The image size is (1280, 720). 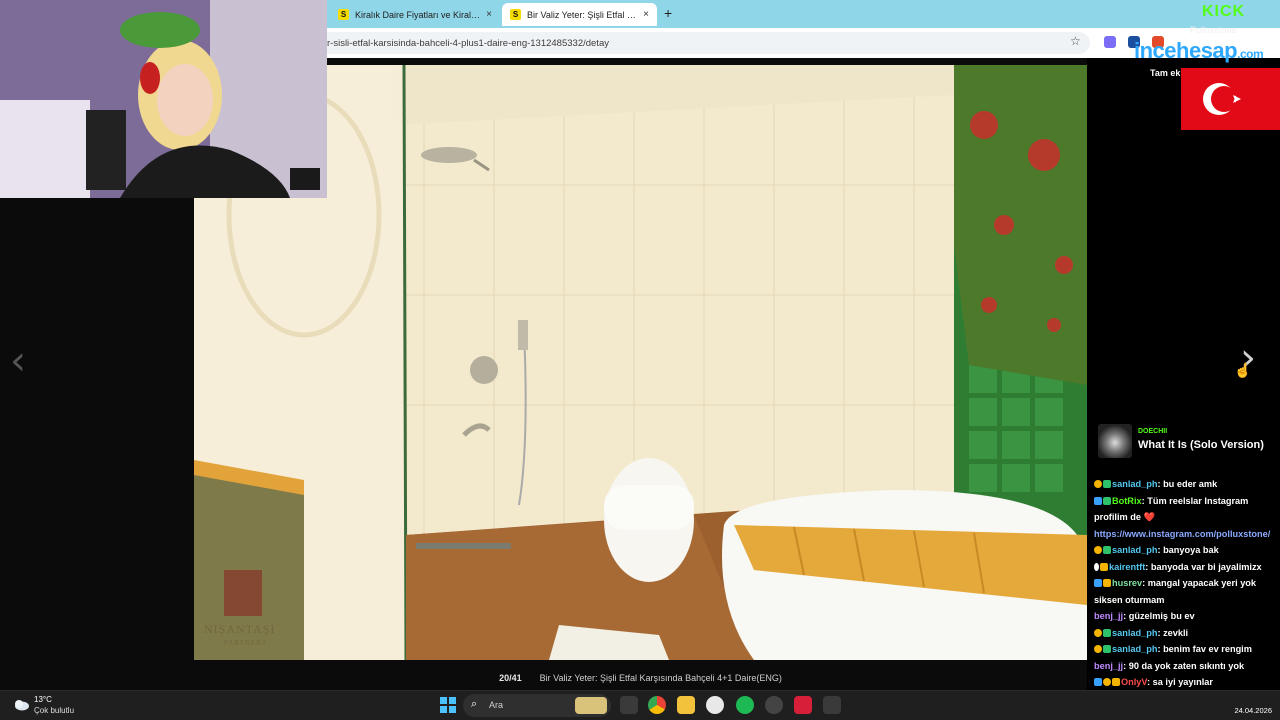 I want to click on watermark-brand: NİŞANTAŞI, so click(x=240, y=629).